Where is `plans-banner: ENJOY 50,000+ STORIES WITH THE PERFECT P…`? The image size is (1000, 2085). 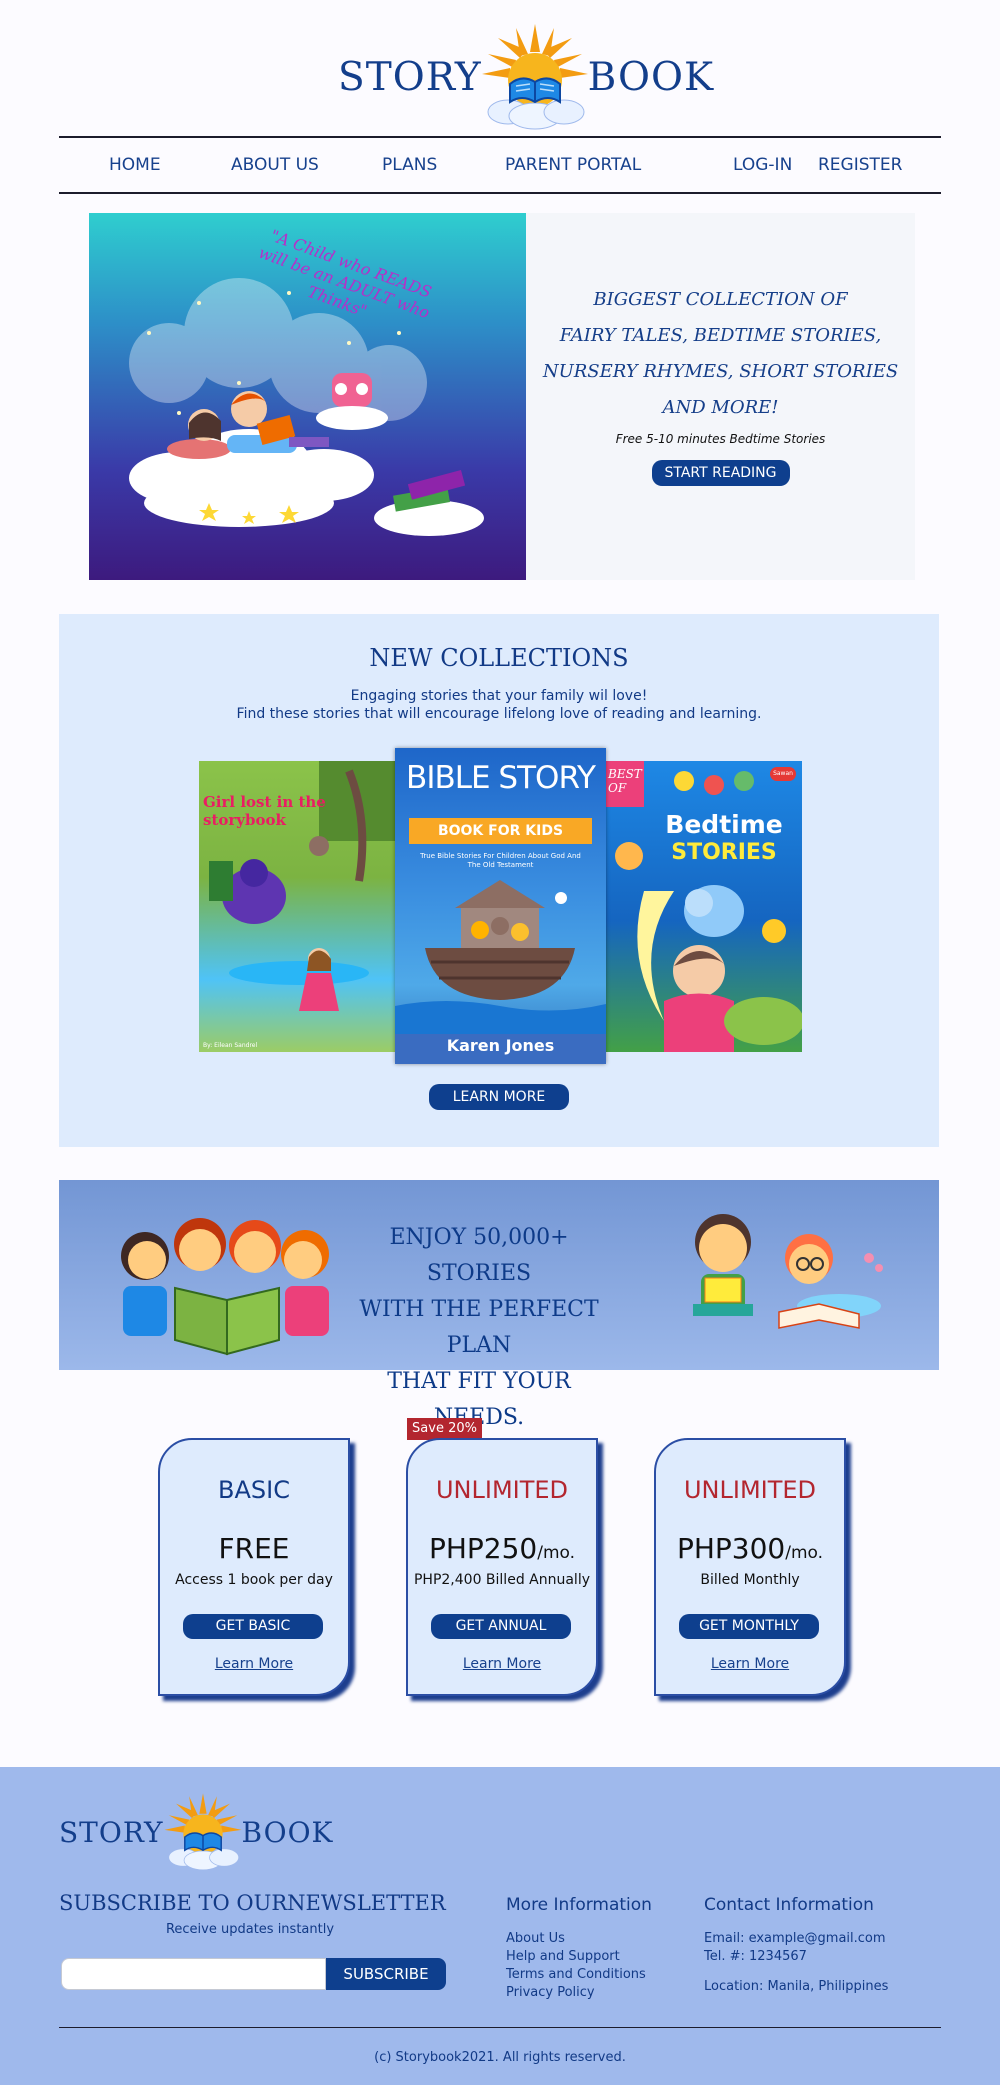
plans-banner: ENJOY 50,000+ STORIES WITH THE PERFECT P… is located at coordinates (499, 1305).